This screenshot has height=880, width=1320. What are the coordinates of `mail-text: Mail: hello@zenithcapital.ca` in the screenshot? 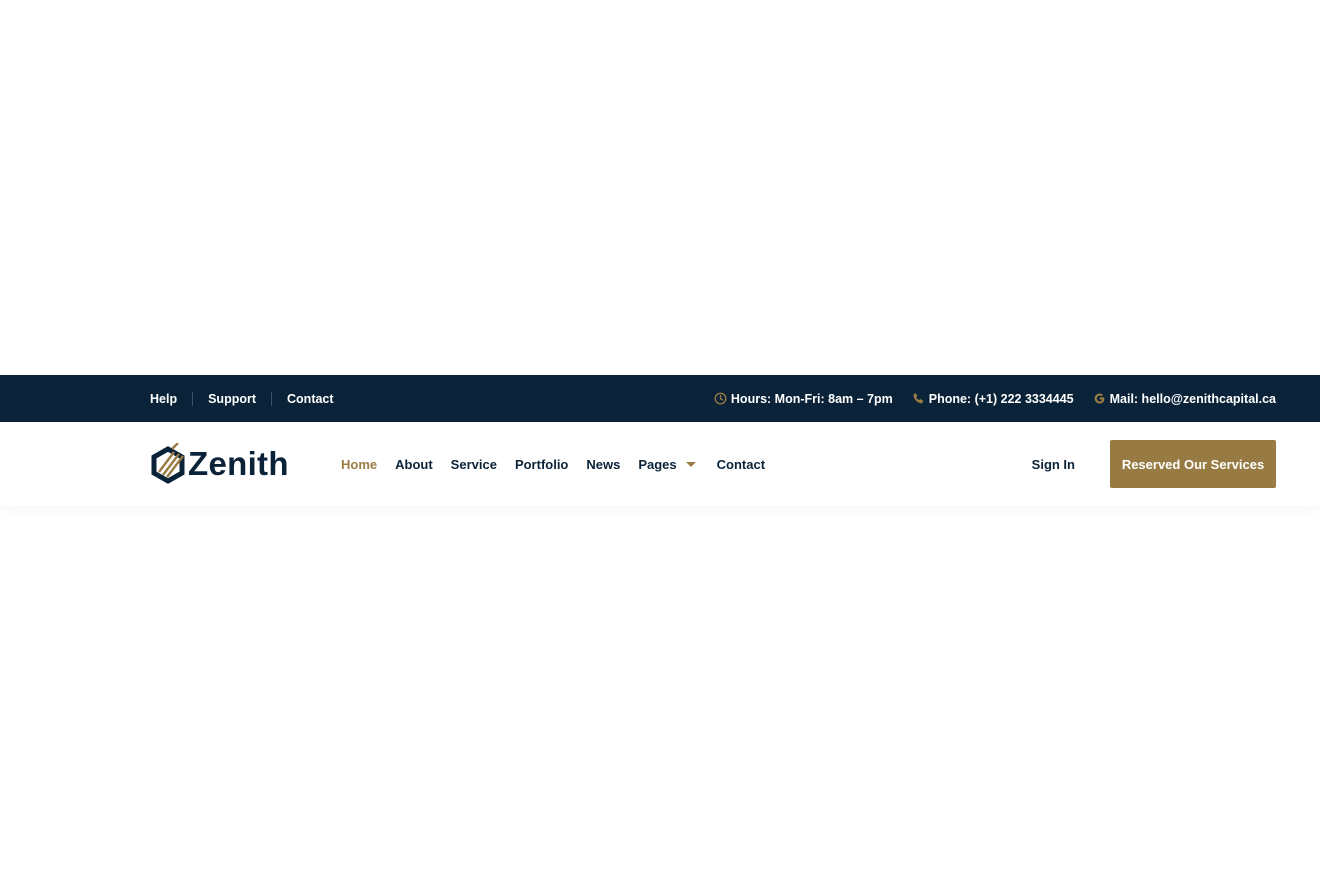 It's located at (1193, 399).